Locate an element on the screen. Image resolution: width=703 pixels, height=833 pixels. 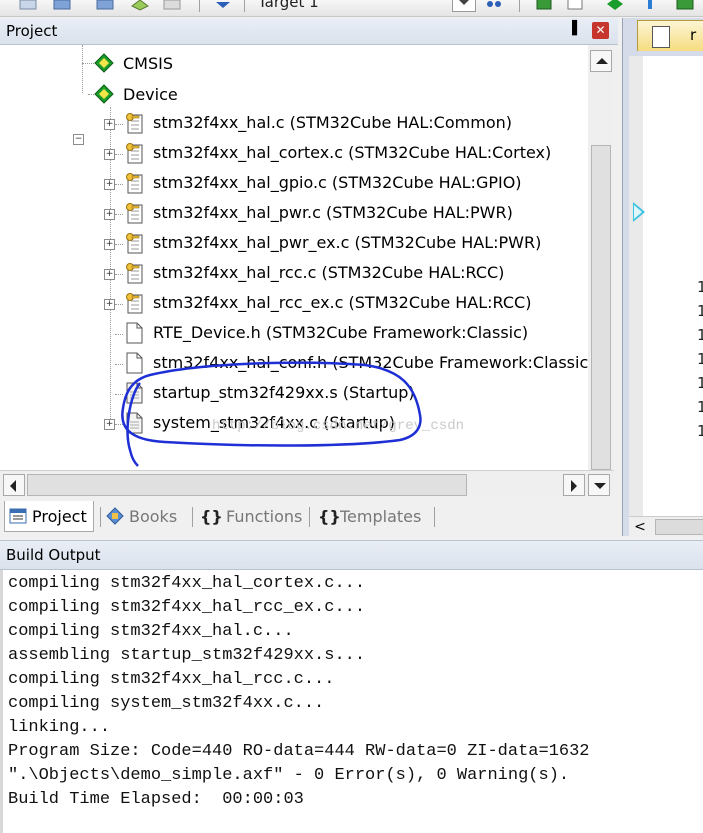
scroll-left-icon is located at coordinates (14, 485).